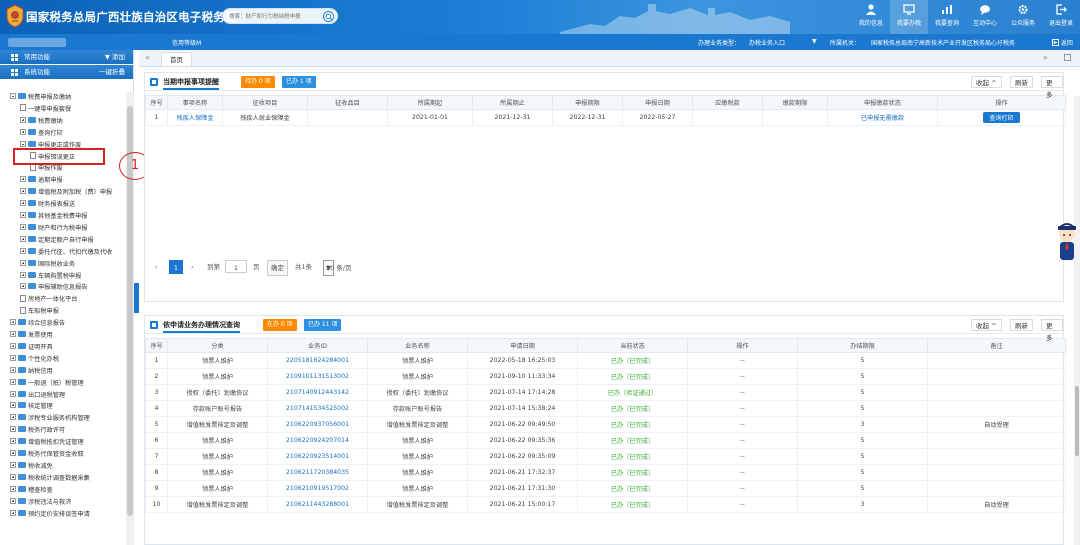 This screenshot has width=1080, height=545. What do you see at coordinates (277, 268) in the screenshot?
I see `goto-confirm-button: 确定` at bounding box center [277, 268].